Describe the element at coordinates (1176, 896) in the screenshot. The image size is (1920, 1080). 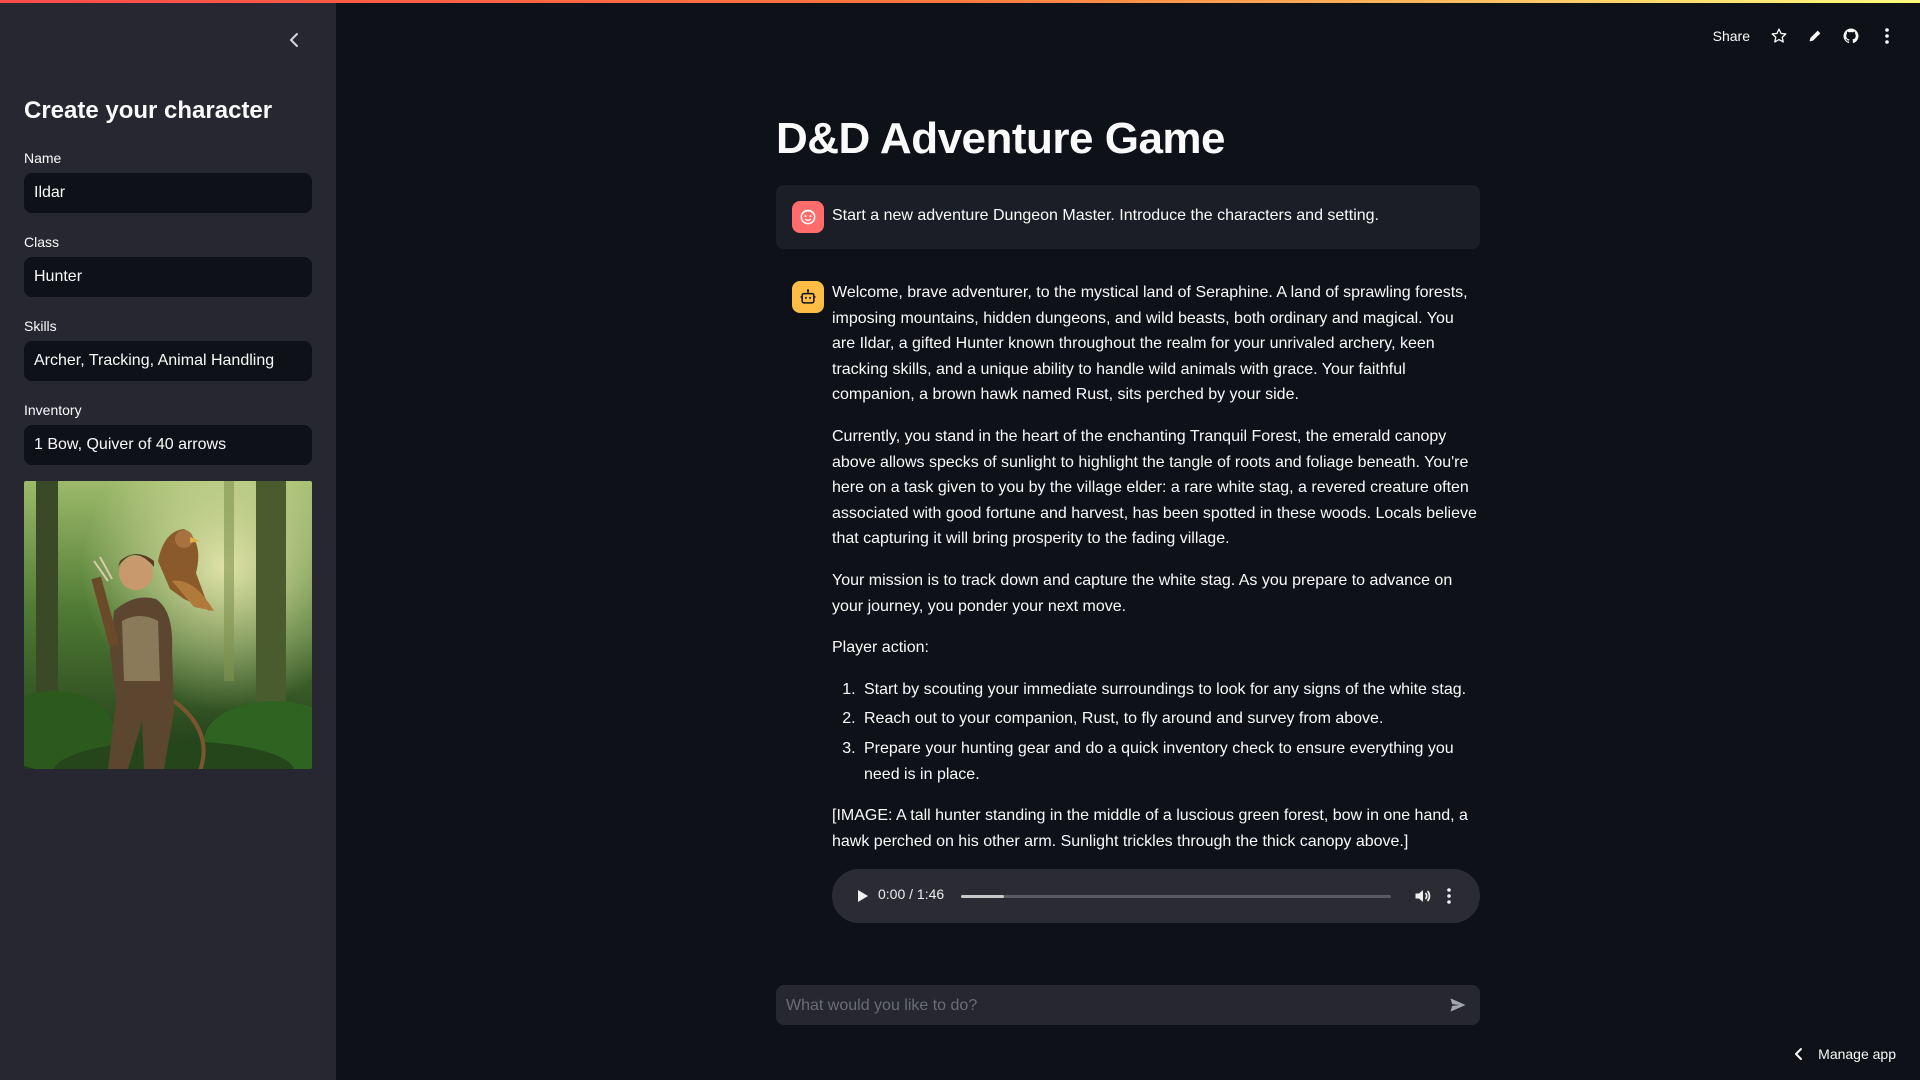
I see `audio-progress-slider` at that location.